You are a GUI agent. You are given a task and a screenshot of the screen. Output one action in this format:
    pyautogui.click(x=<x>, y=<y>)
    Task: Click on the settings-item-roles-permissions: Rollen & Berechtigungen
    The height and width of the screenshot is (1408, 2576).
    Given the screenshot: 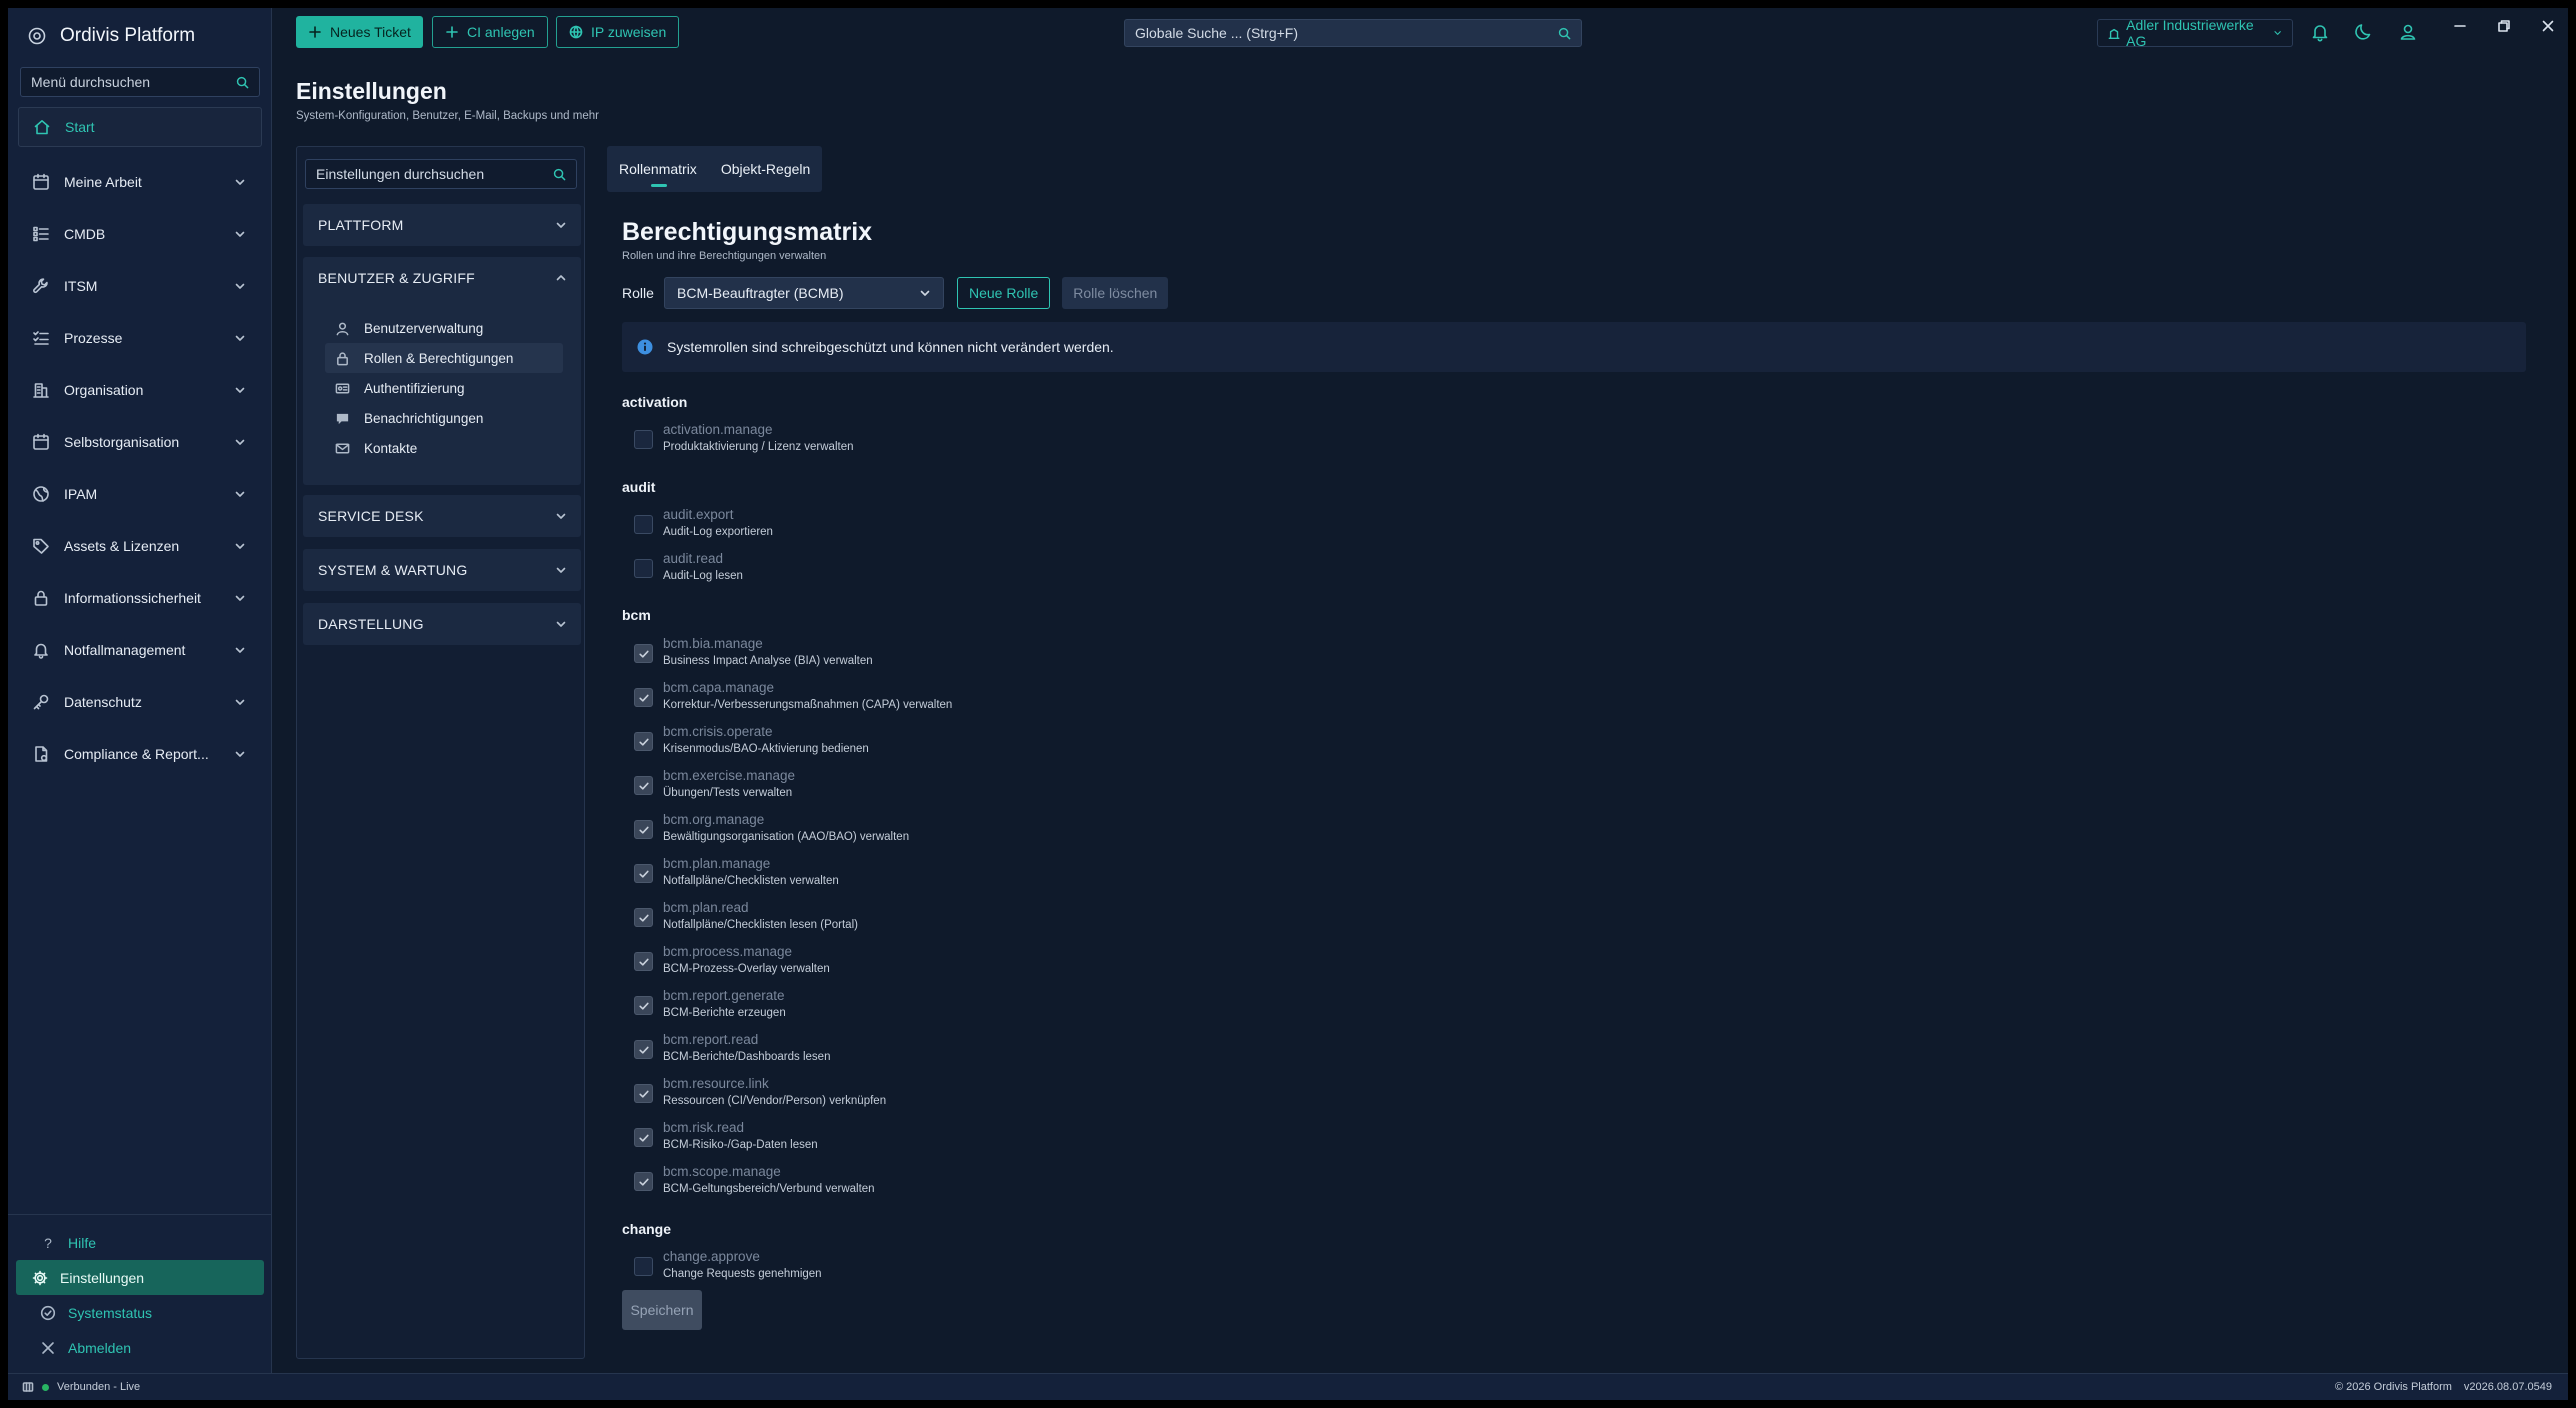 What is the action you would take?
    pyautogui.click(x=444, y=358)
    